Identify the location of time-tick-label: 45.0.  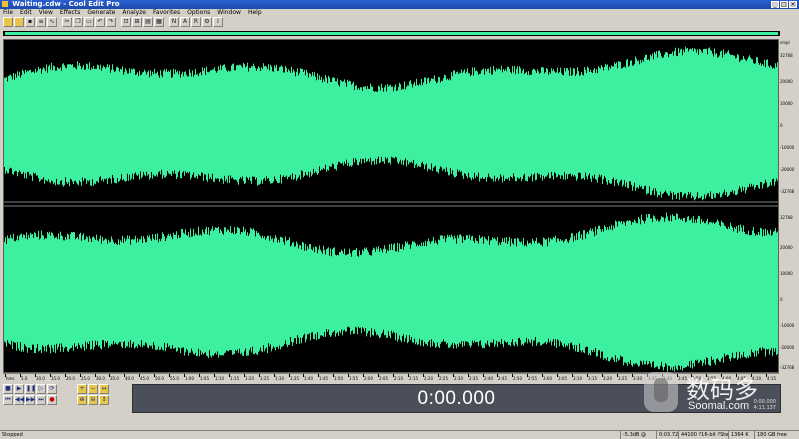
(144, 378).